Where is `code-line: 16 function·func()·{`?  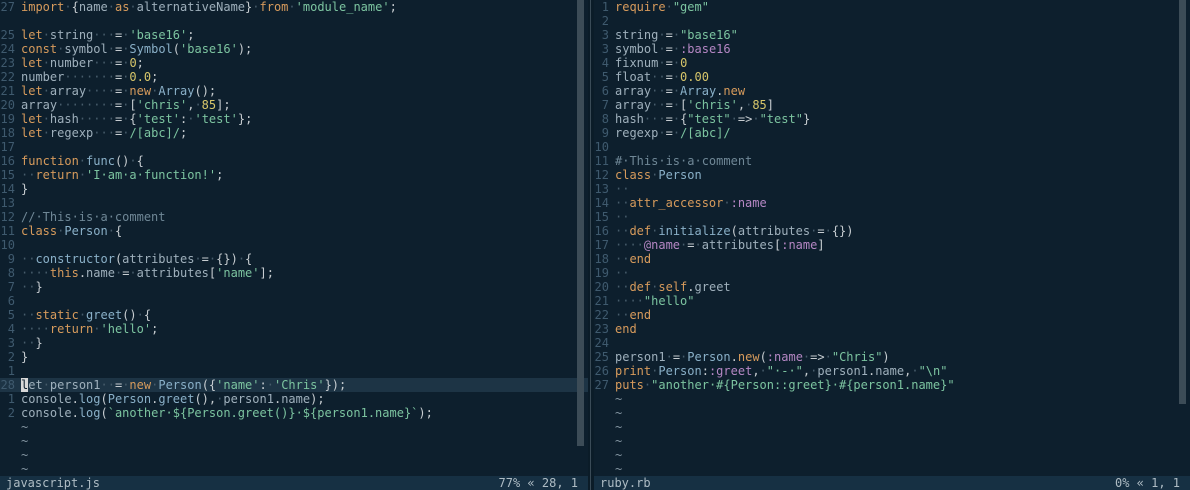 code-line: 16 function·func()·{ is located at coordinates (294, 161).